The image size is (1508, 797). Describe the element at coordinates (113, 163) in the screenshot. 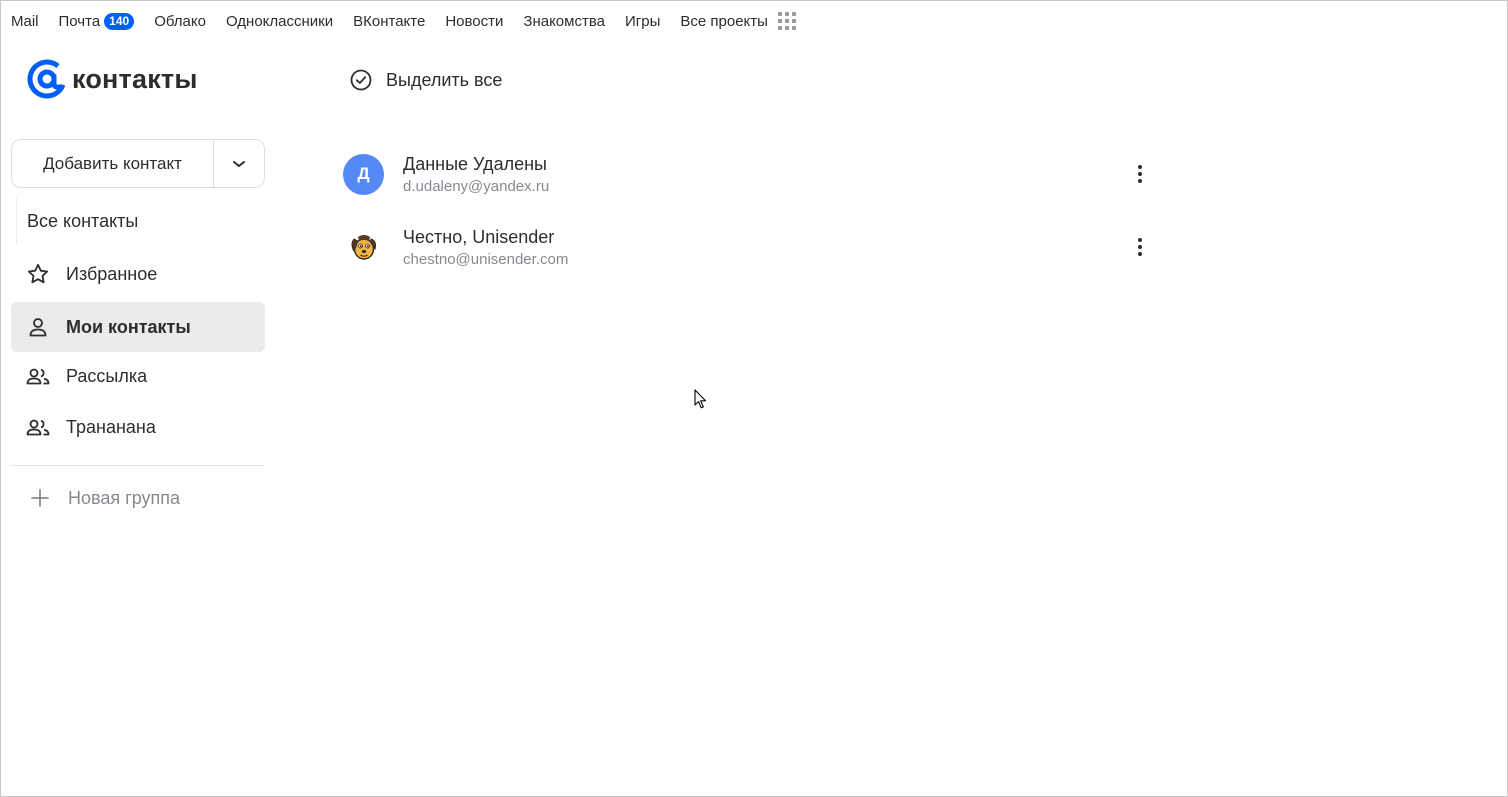

I see `add-contact-button: Добавить контакт` at that location.